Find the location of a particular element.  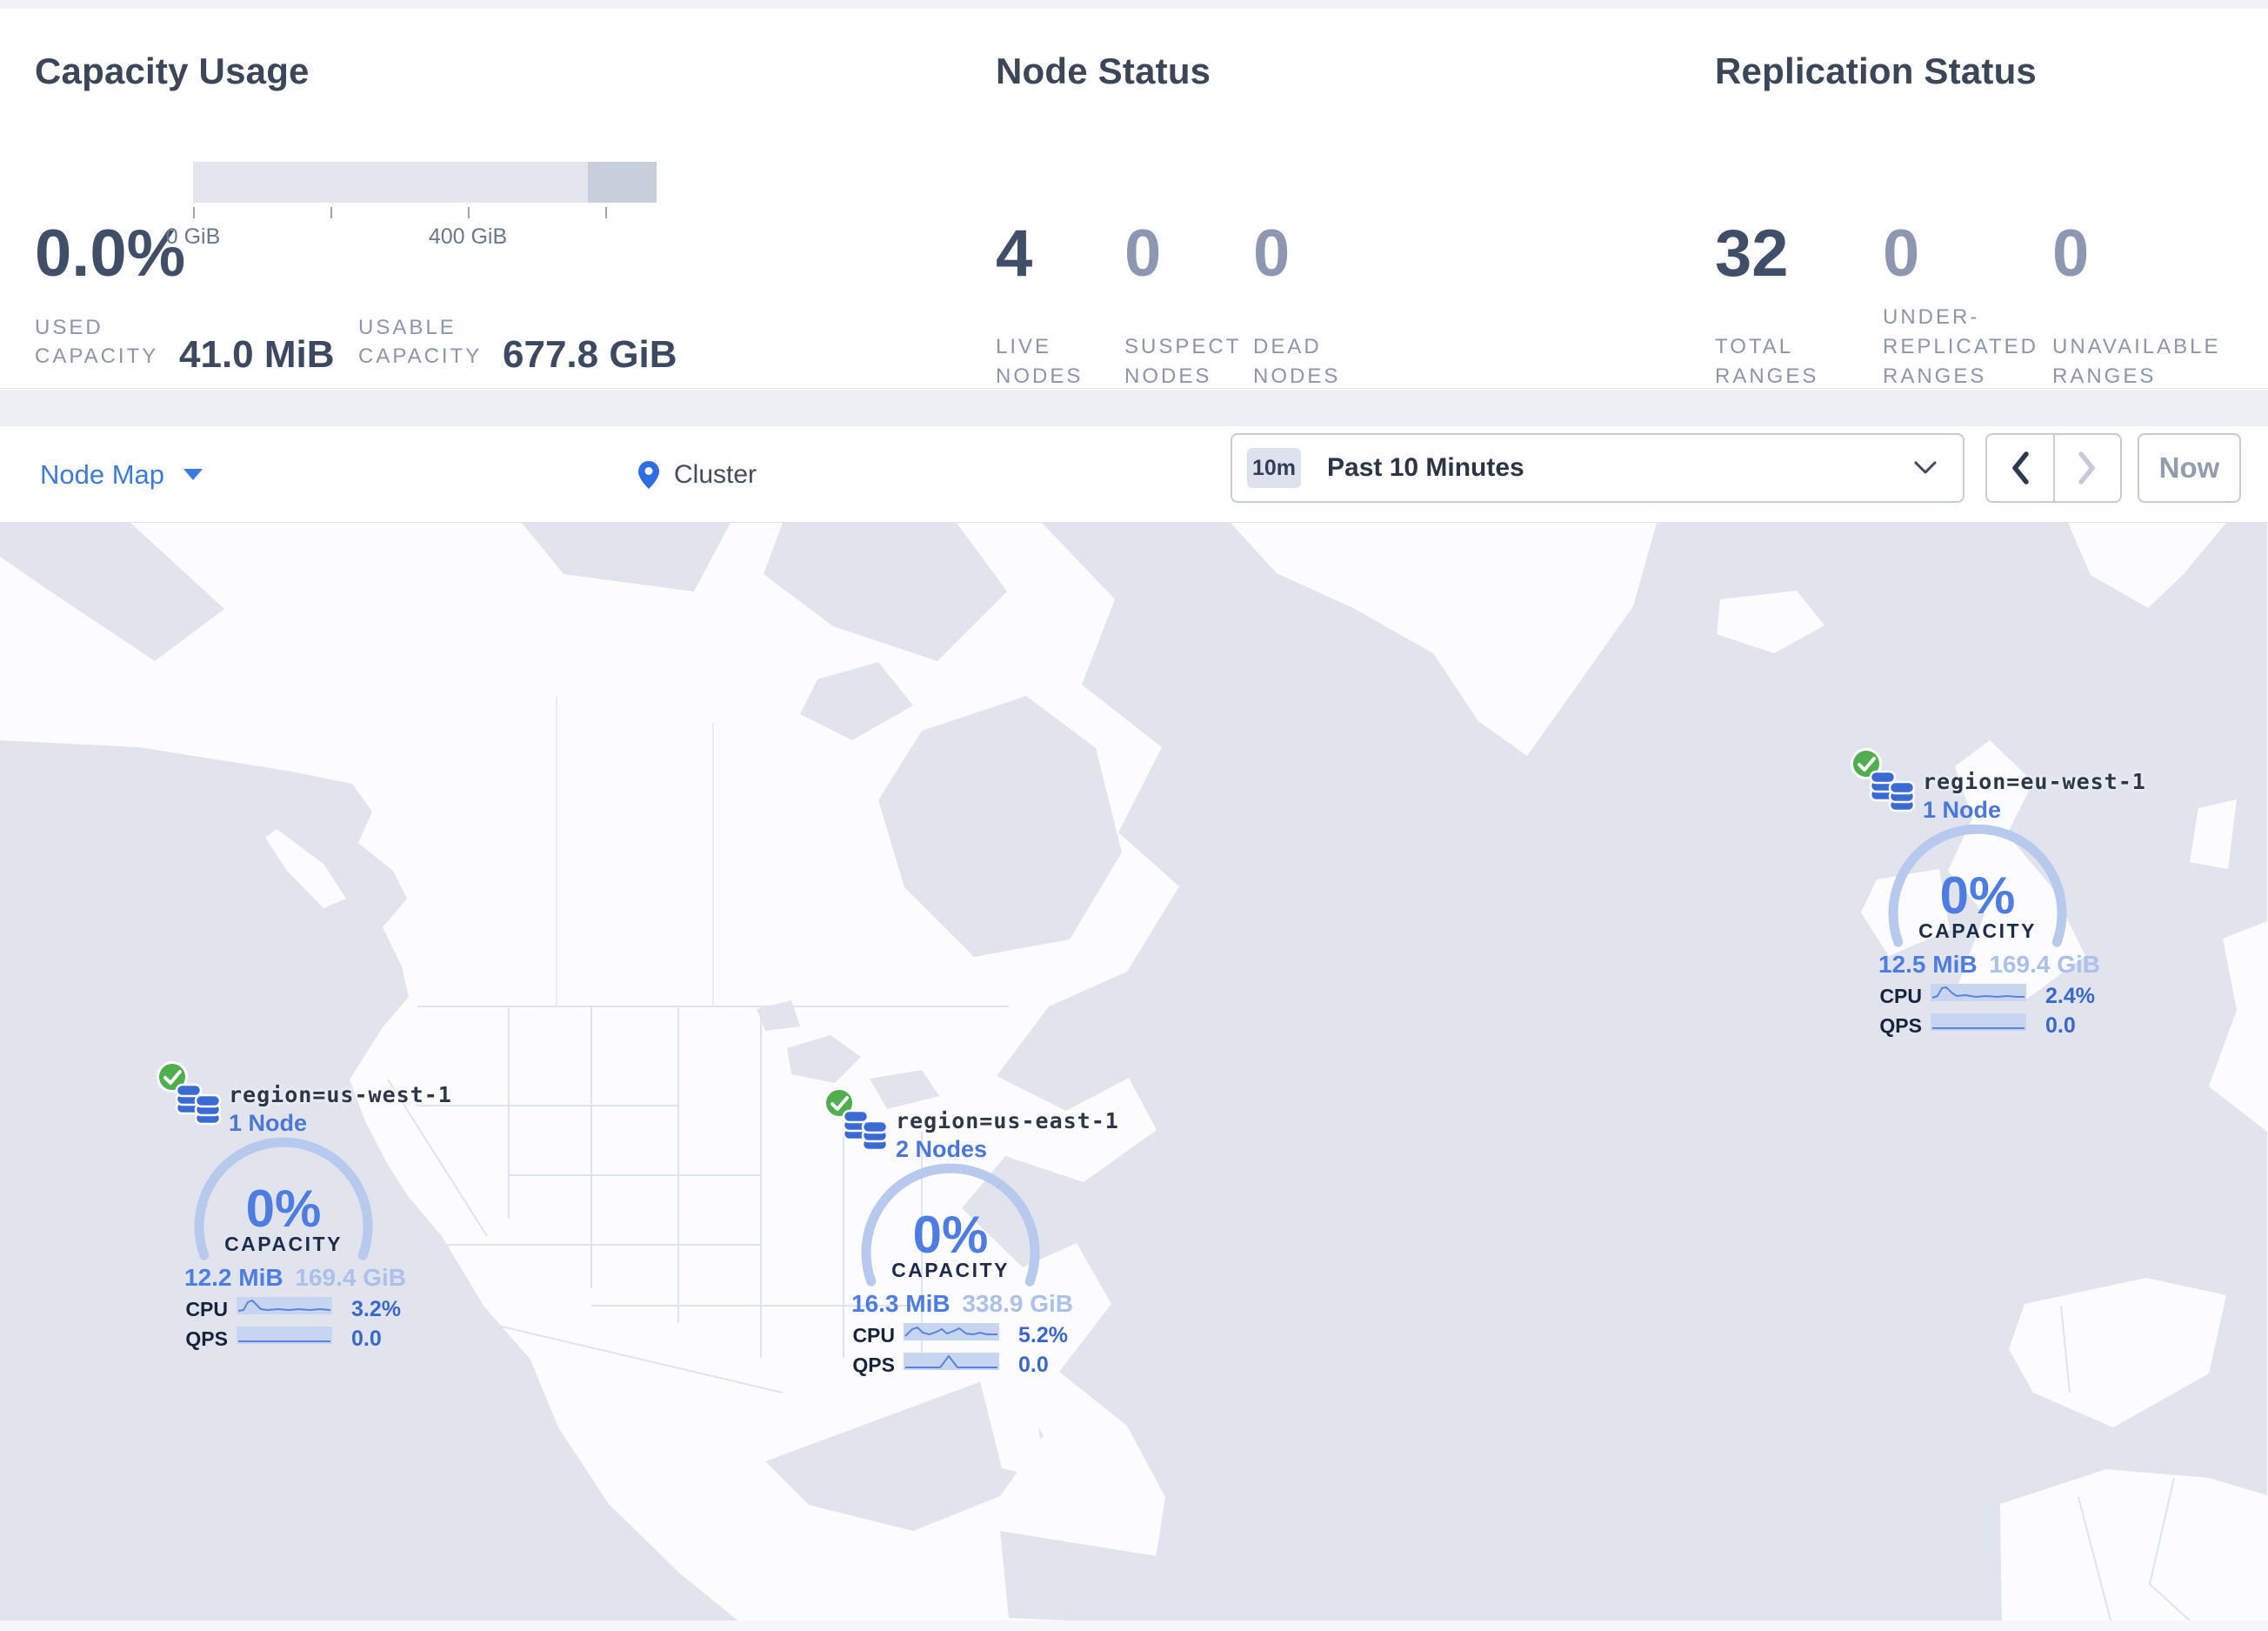

region-label: region=us-east-1 is located at coordinates (1007, 1120).